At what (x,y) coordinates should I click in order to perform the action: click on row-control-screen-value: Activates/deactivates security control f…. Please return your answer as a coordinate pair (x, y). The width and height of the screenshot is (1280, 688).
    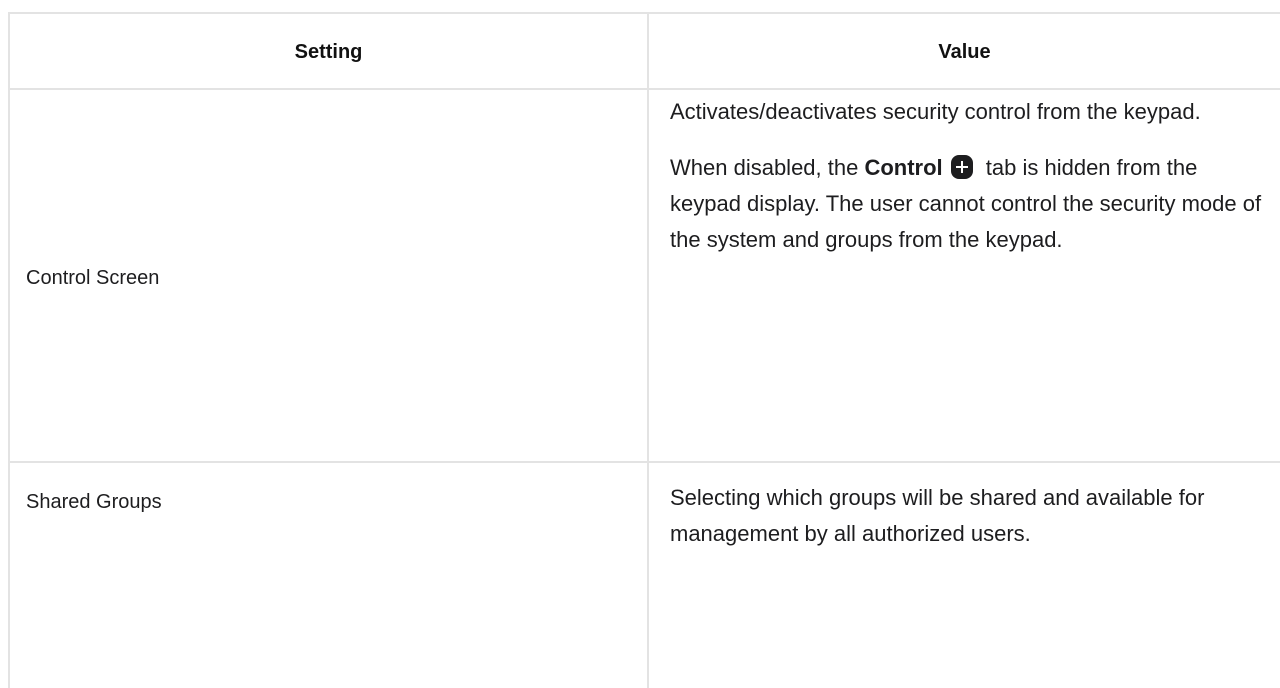
    Looking at the image, I should click on (970, 176).